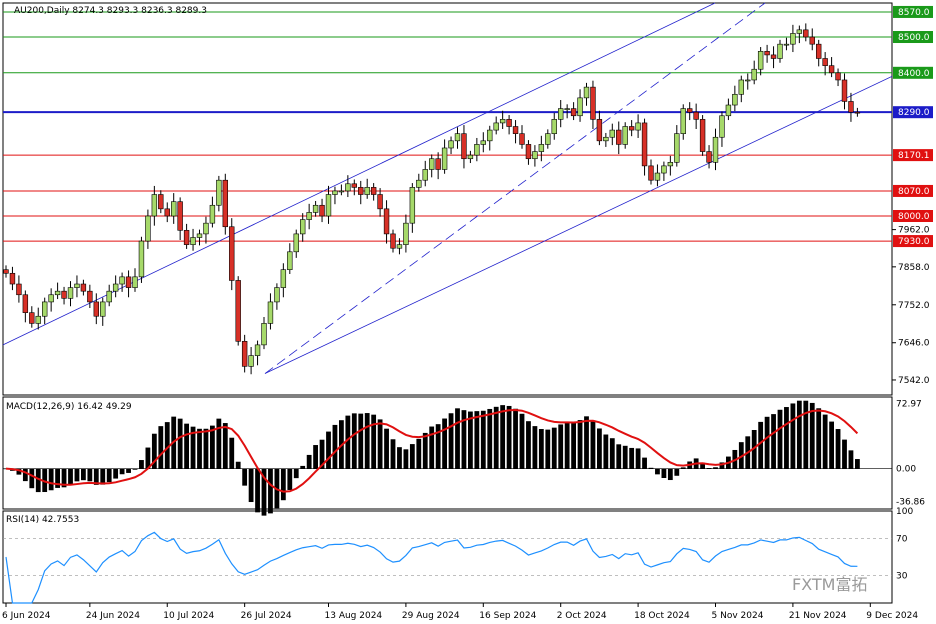  What do you see at coordinates (447, 557) in the screenshot?
I see `rsi-panel-frame` at bounding box center [447, 557].